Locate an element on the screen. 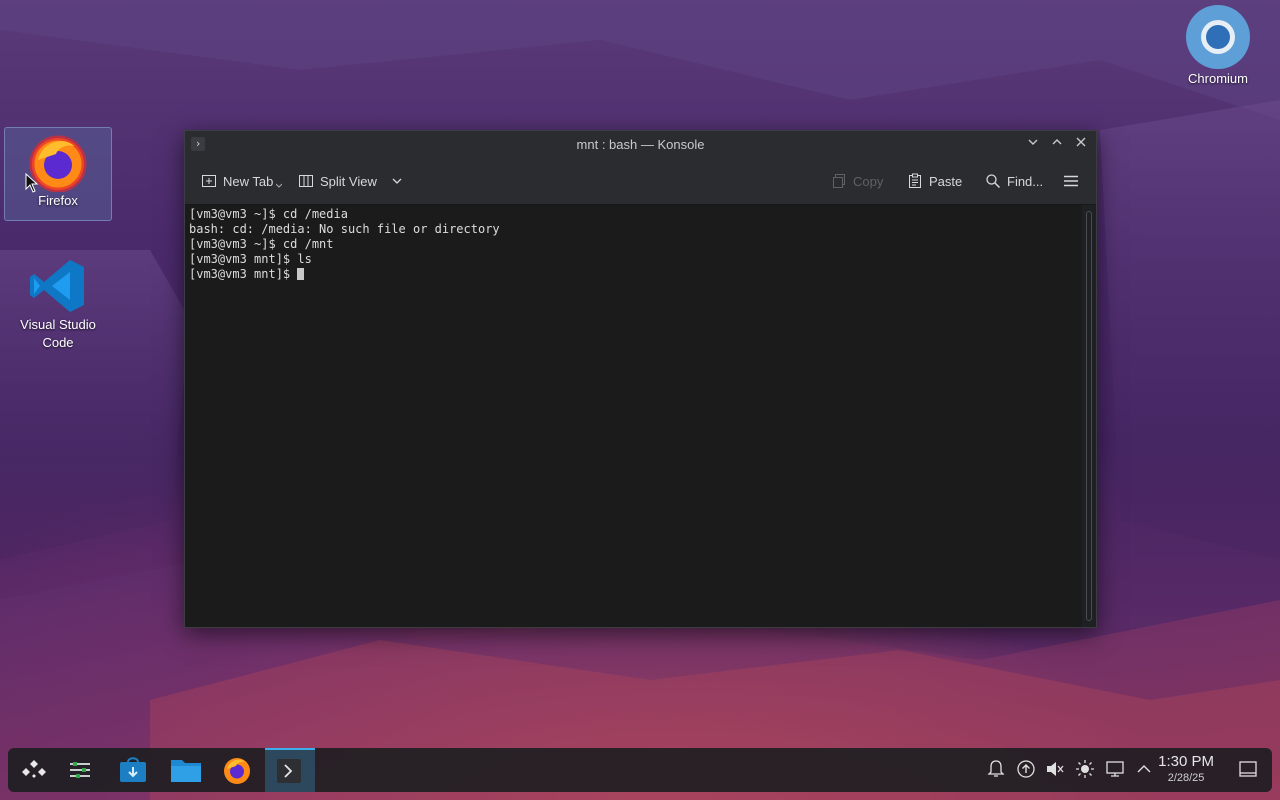 This screenshot has height=800, width=1280. network-icon is located at coordinates (1115, 769).